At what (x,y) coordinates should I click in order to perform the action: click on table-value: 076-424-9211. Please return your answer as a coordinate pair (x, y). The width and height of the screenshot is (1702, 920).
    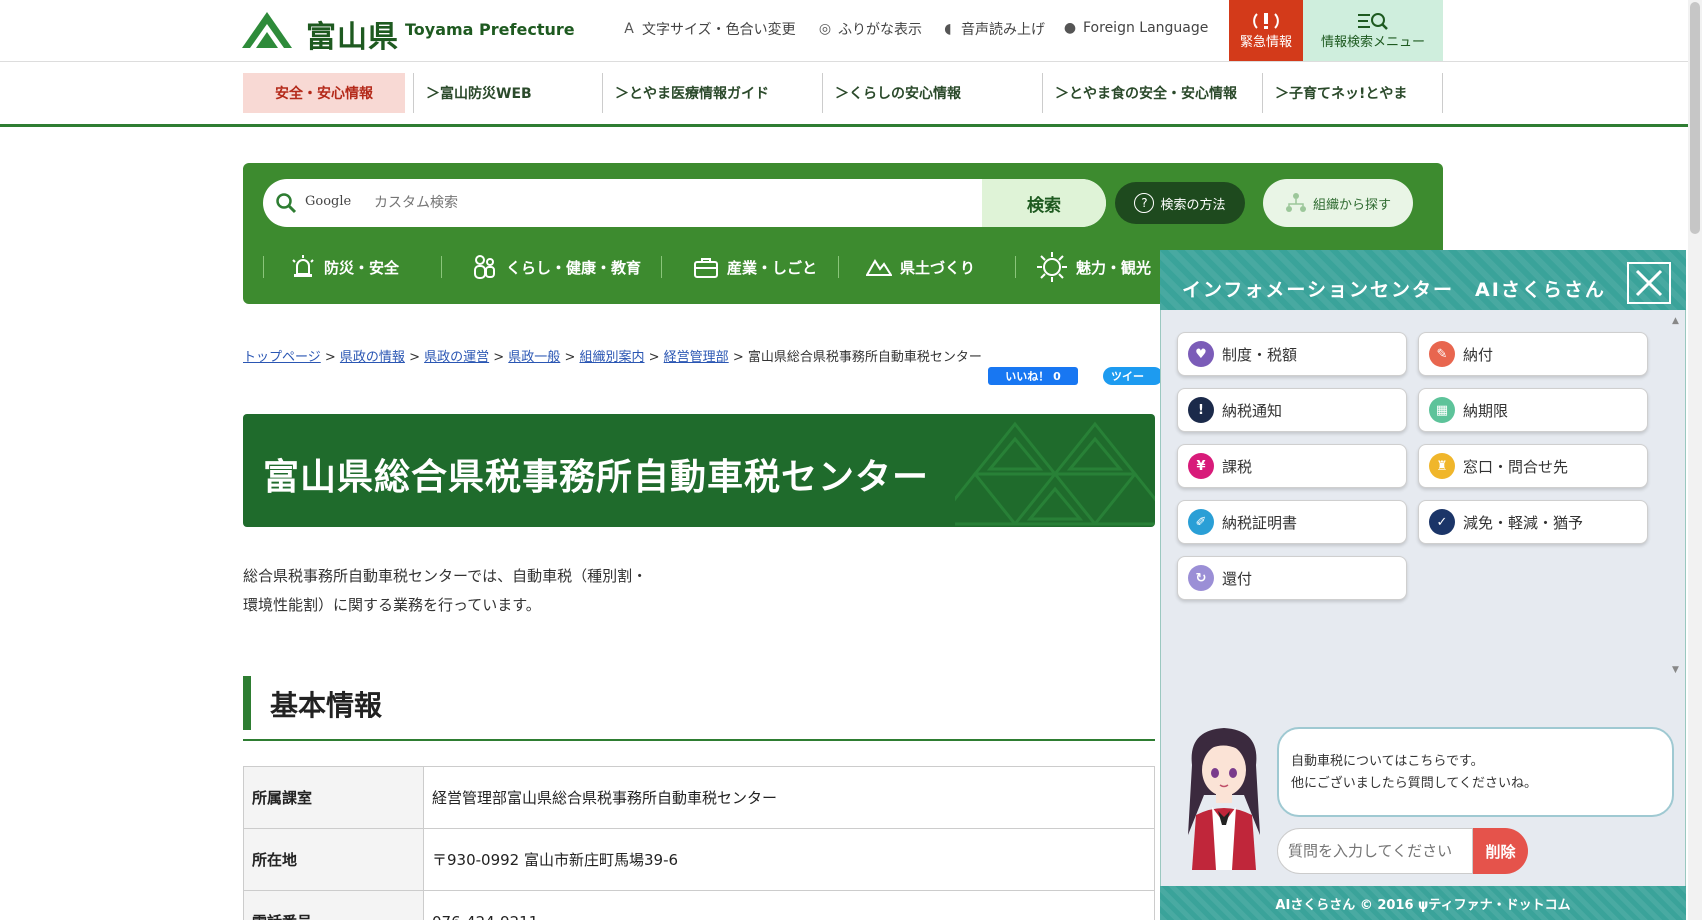
    Looking at the image, I should click on (789, 905).